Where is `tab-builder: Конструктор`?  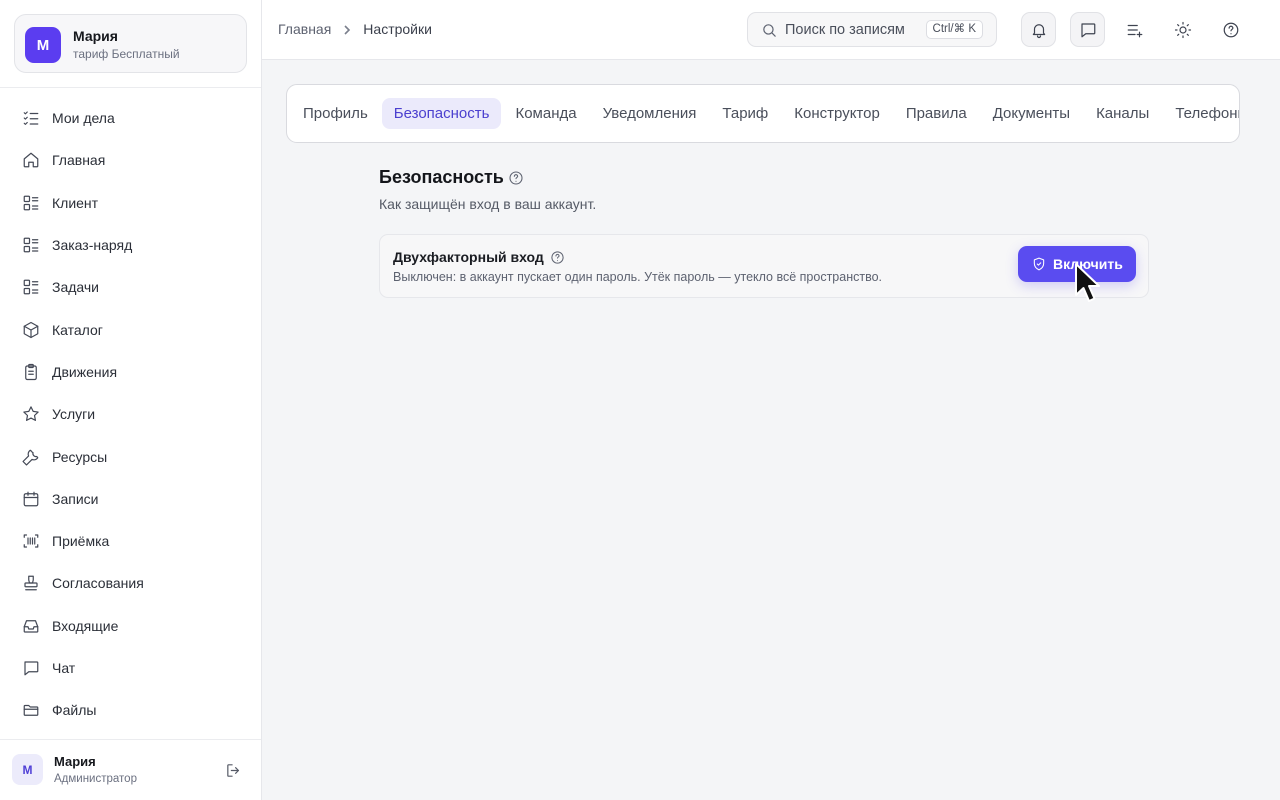
tab-builder: Конструктор is located at coordinates (837, 113).